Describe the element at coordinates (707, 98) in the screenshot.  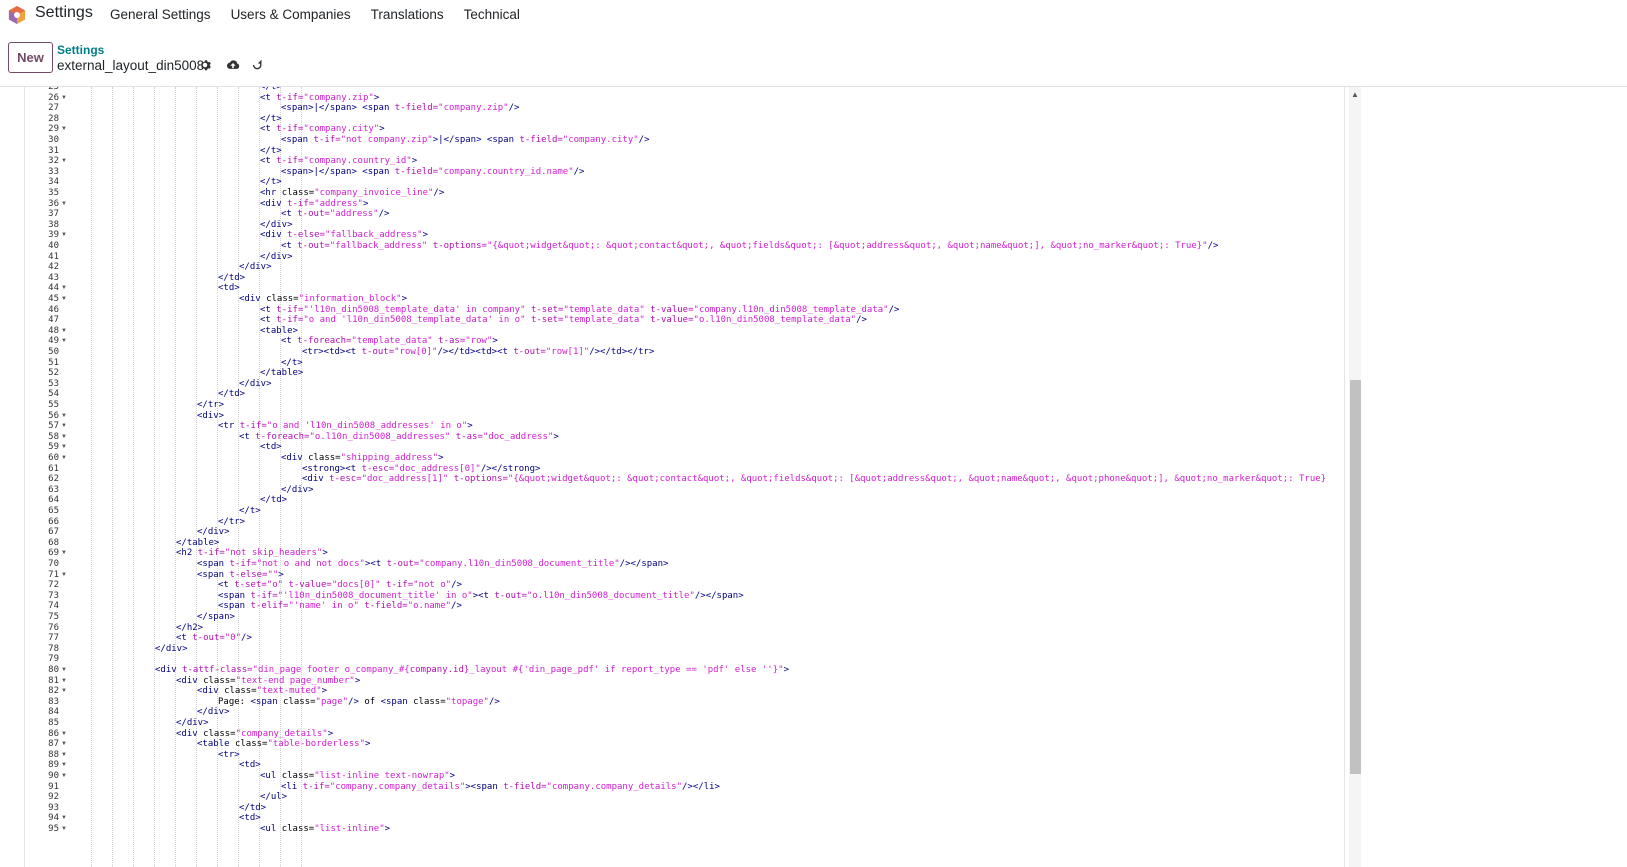
I see `code-line: <t t-if="company.zip">` at that location.